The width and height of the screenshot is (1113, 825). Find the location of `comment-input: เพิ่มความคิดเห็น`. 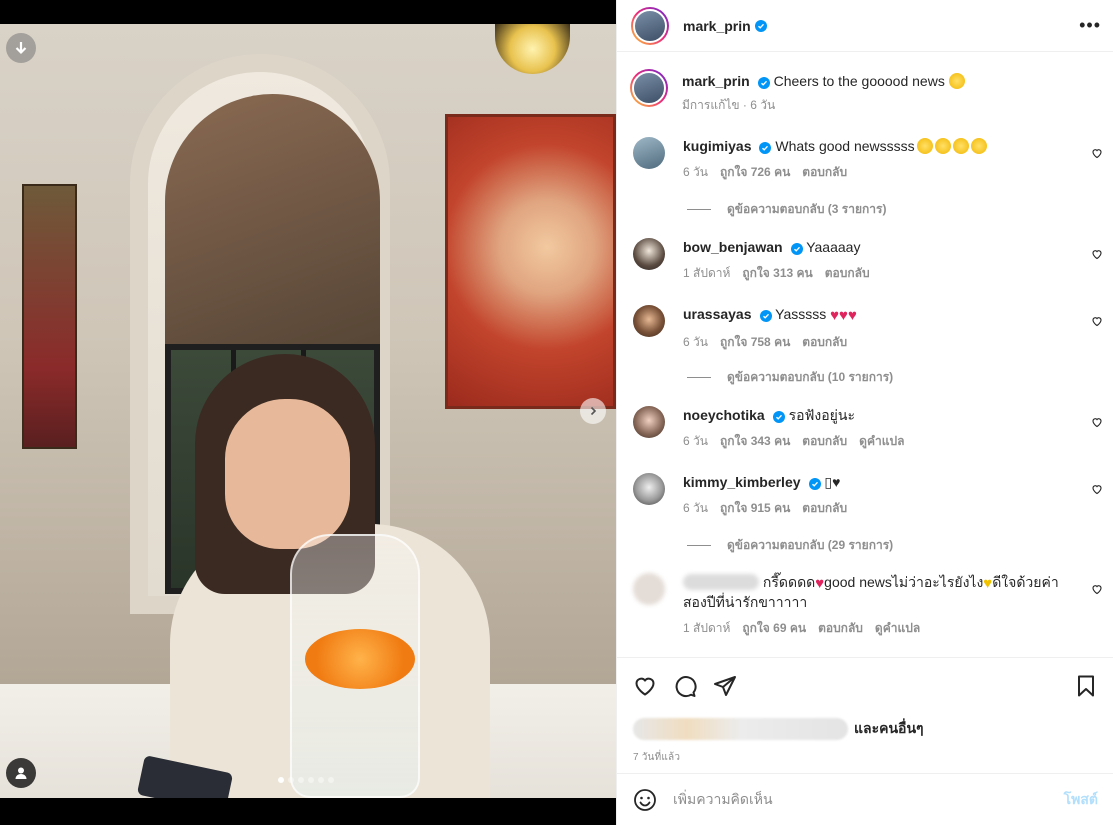

comment-input: เพิ่มความคิดเห็น is located at coordinates (868, 800).